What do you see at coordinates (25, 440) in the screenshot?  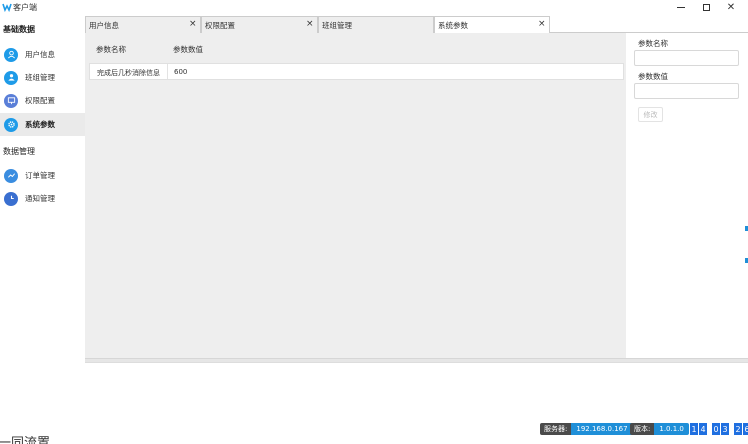 I see `background-text: 一同流置` at bounding box center [25, 440].